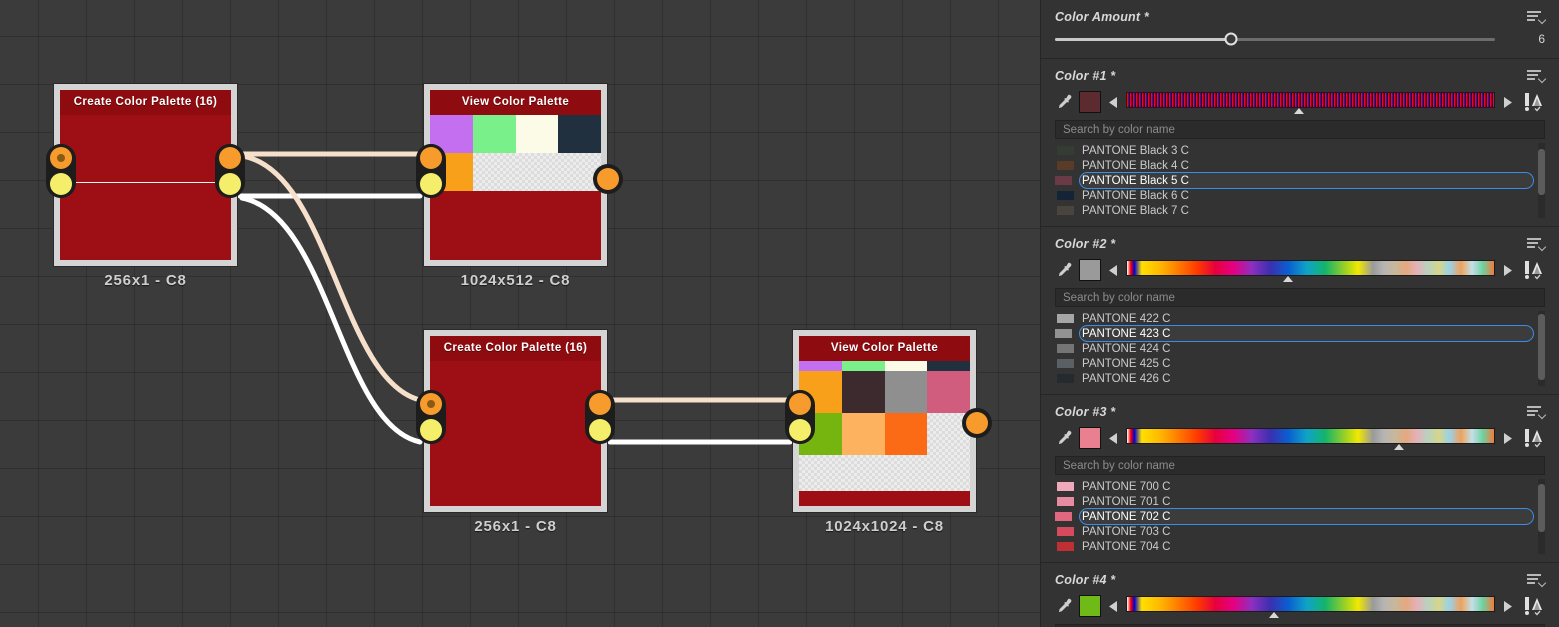 This screenshot has width=1559, height=627. What do you see at coordinates (1294, 378) in the screenshot?
I see `list-item: PANTONE 426 C` at bounding box center [1294, 378].